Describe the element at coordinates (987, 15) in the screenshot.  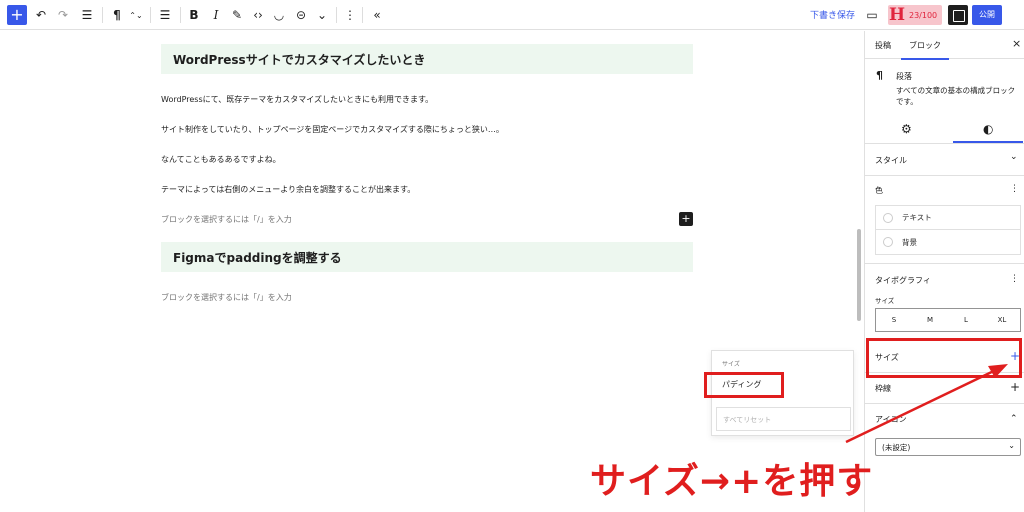
I see `publish-button: 公開` at that location.